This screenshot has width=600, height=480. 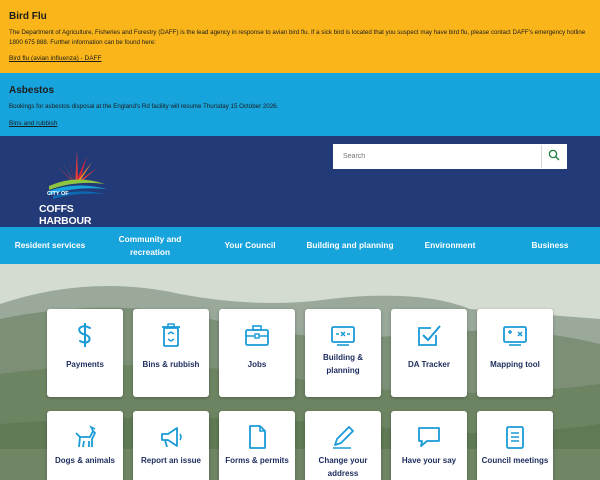 I want to click on site-logo: CITY OF COFFS HARBOUR, so click(x=79, y=185).